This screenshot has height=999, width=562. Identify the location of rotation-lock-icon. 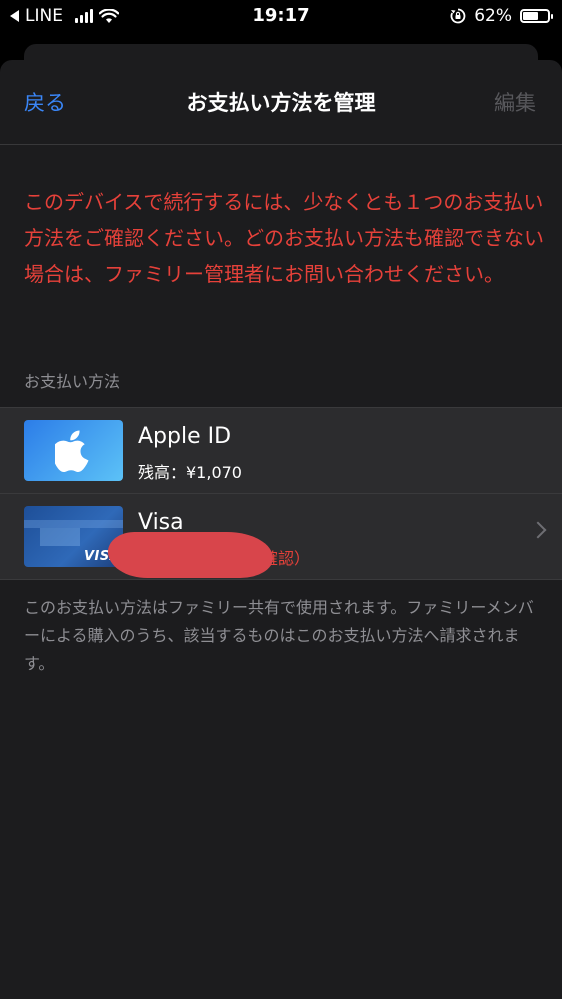
(458, 16).